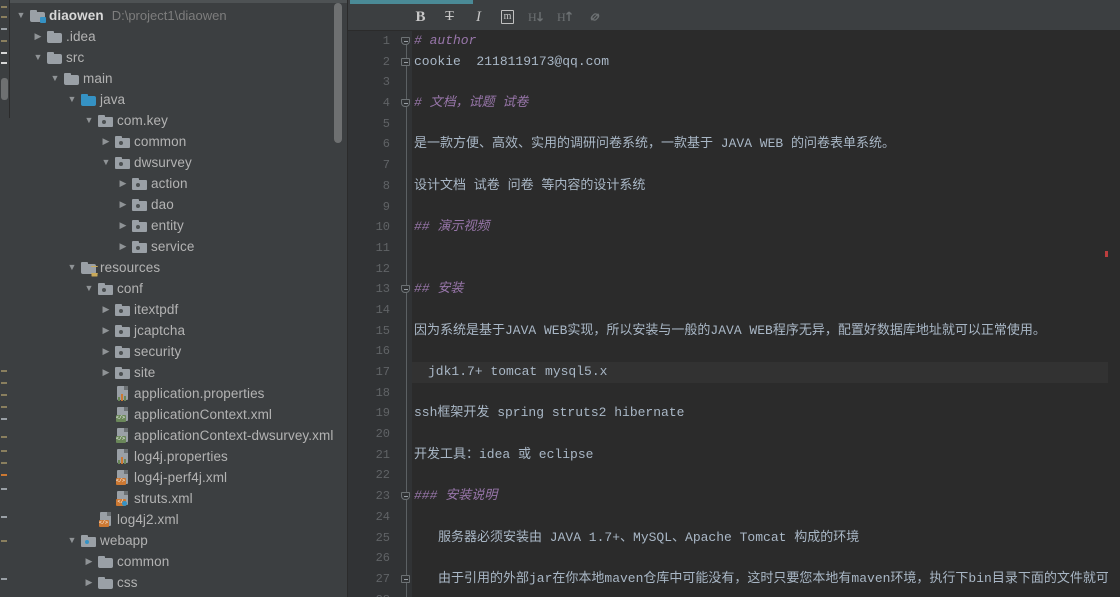  Describe the element at coordinates (748, 310) in the screenshot. I see `editor-line: 14` at that location.